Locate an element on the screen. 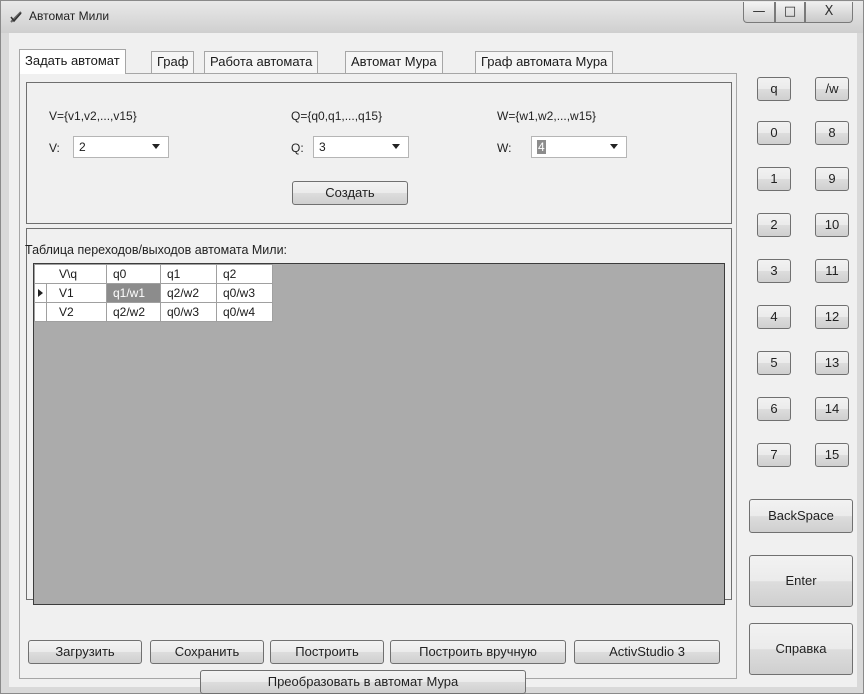 This screenshot has height=694, width=864. convert-to-moore-button: Преобразовать в автомат Мура is located at coordinates (363, 682).